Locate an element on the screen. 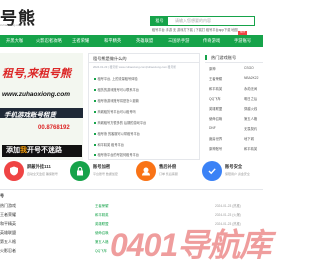 The image size is (320, 266). feature-item: 售后补偿 订单 售后客服 is located at coordinates (167, 172).